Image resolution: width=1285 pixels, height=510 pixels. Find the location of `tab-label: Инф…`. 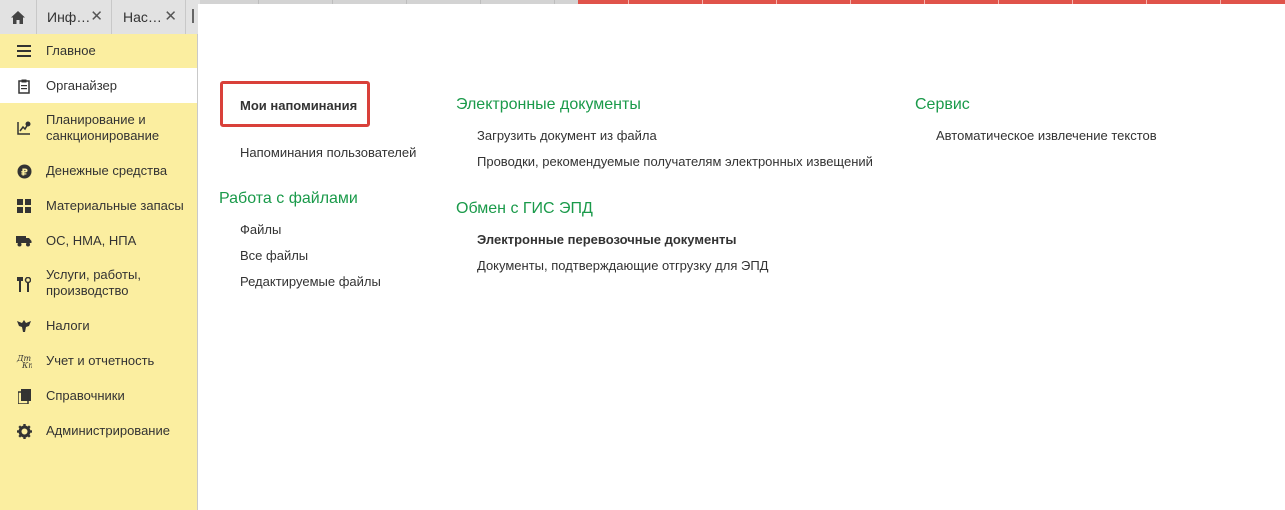

tab-label: Инф… is located at coordinates (69, 17).